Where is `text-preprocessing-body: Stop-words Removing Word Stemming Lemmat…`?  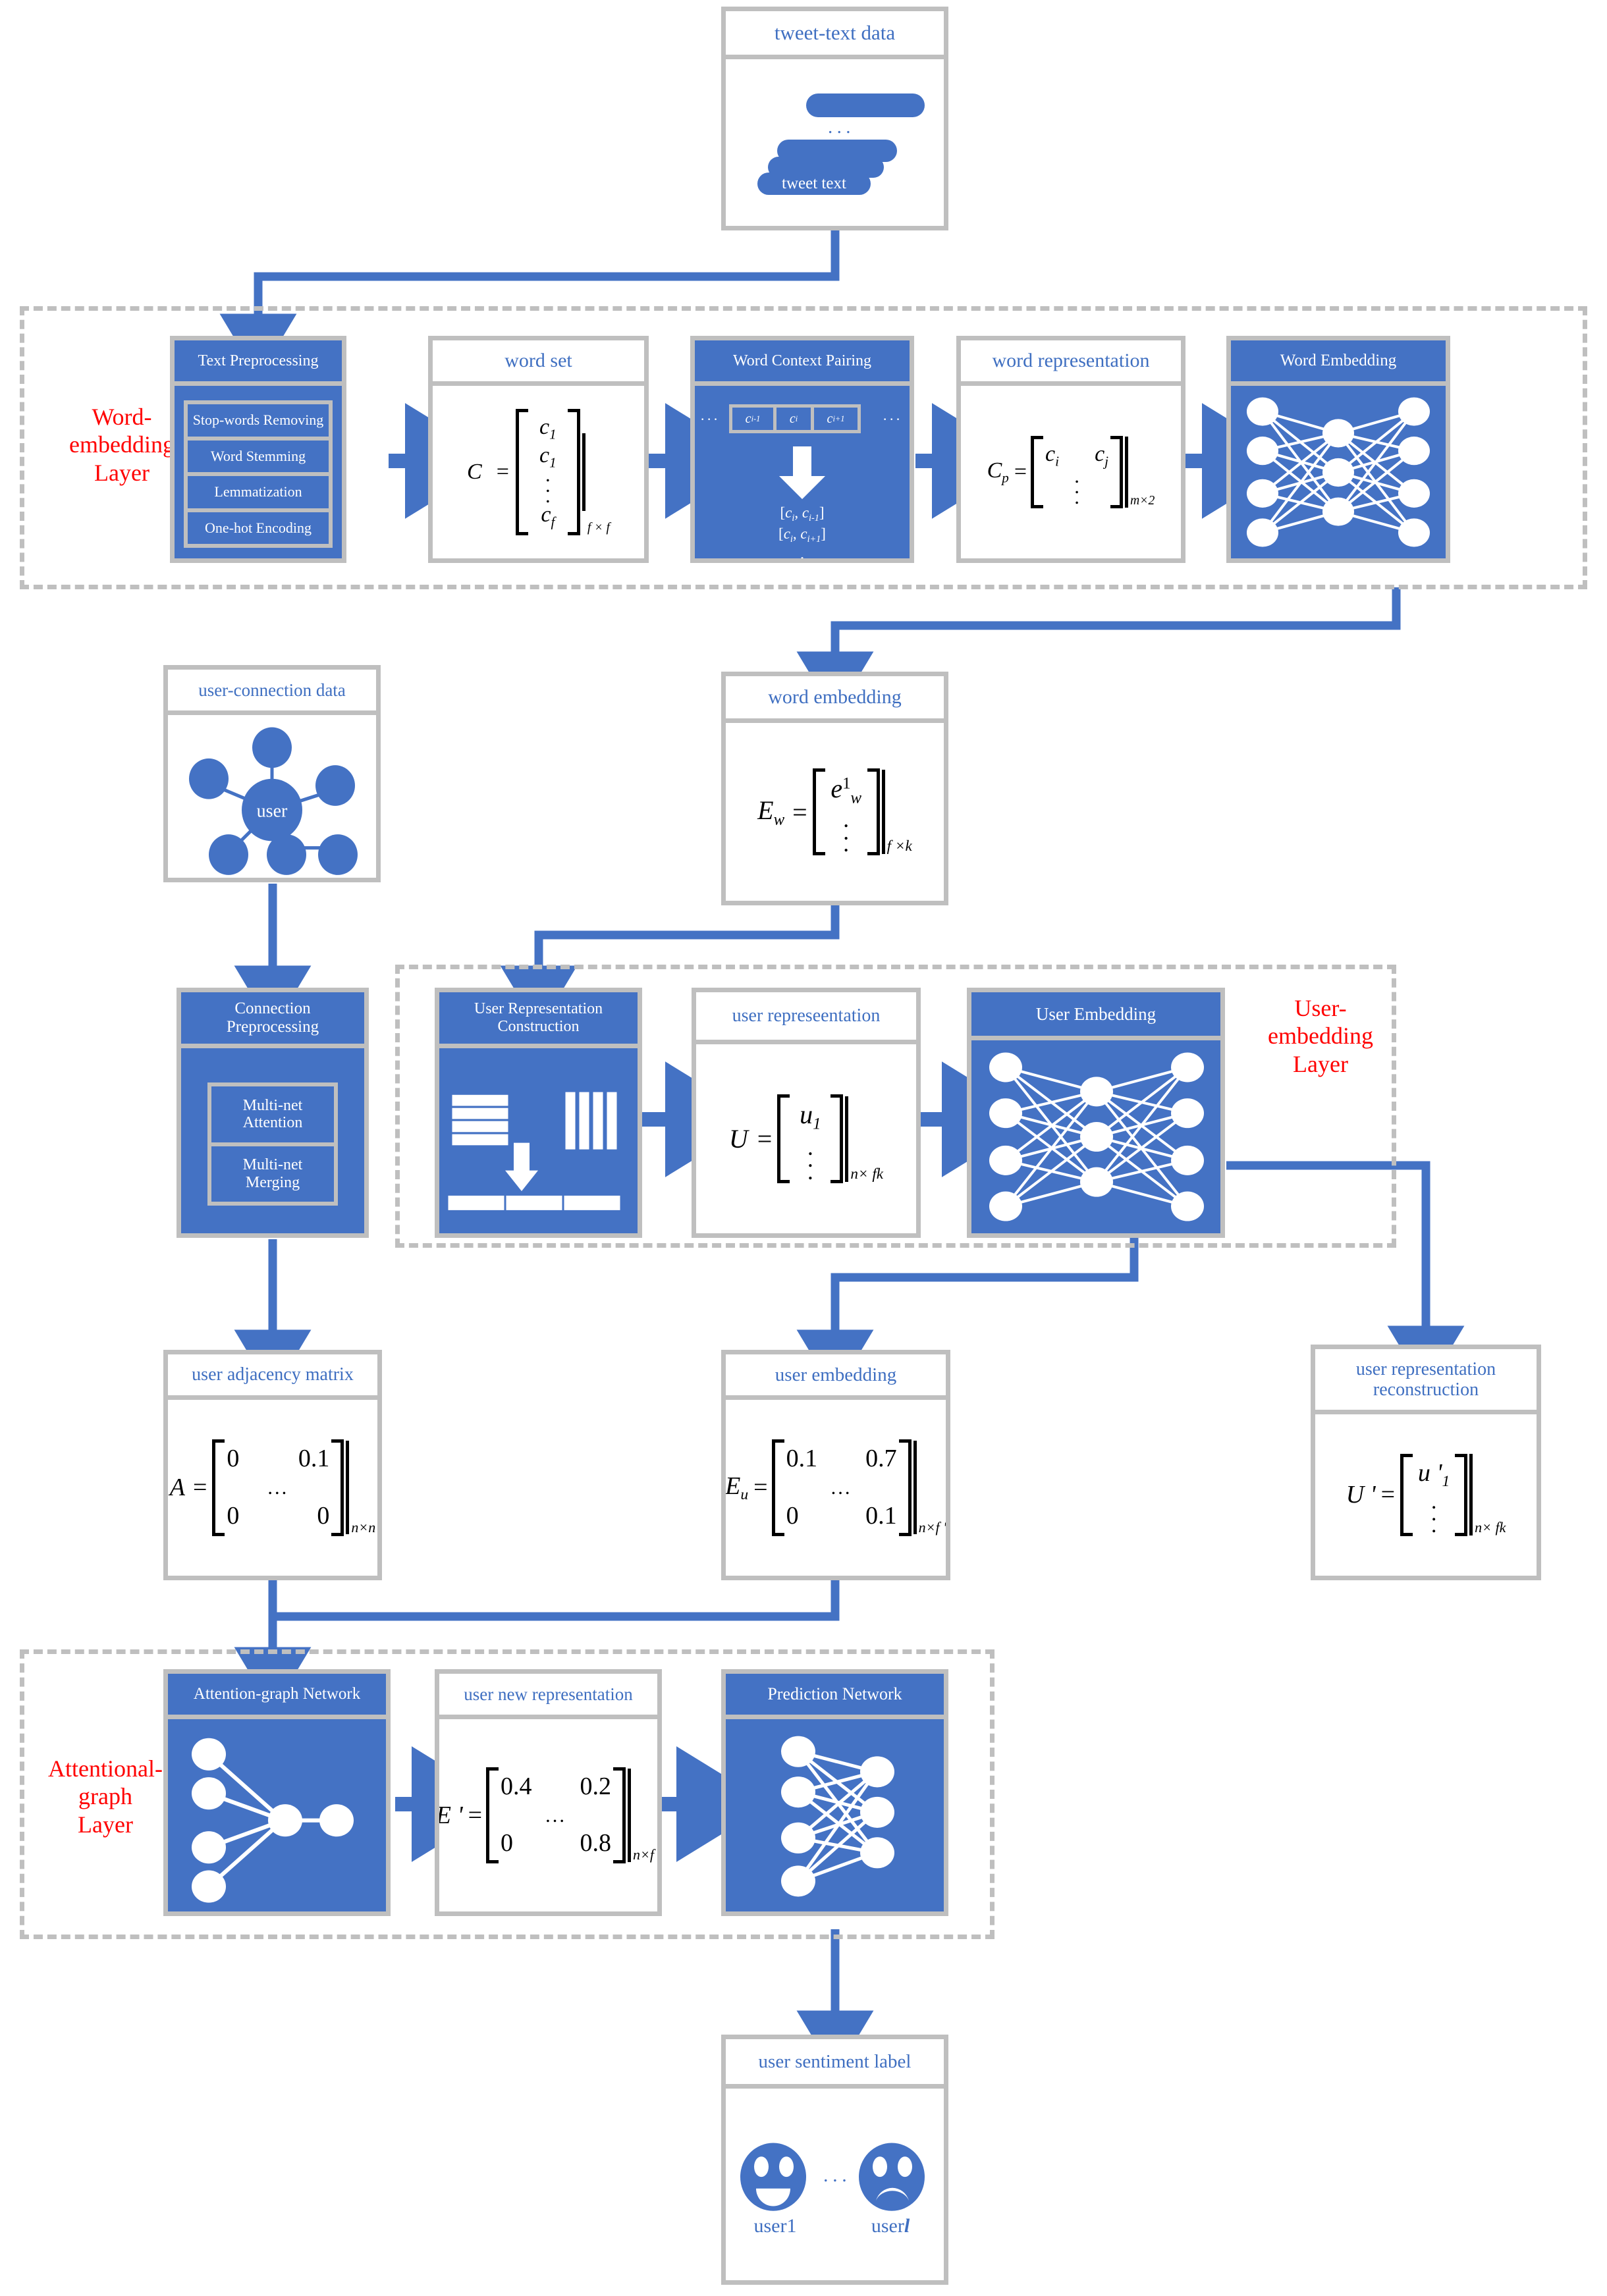
text-preprocessing-body: Stop-words Removing Word Stemming Lemmat… is located at coordinates (258, 472).